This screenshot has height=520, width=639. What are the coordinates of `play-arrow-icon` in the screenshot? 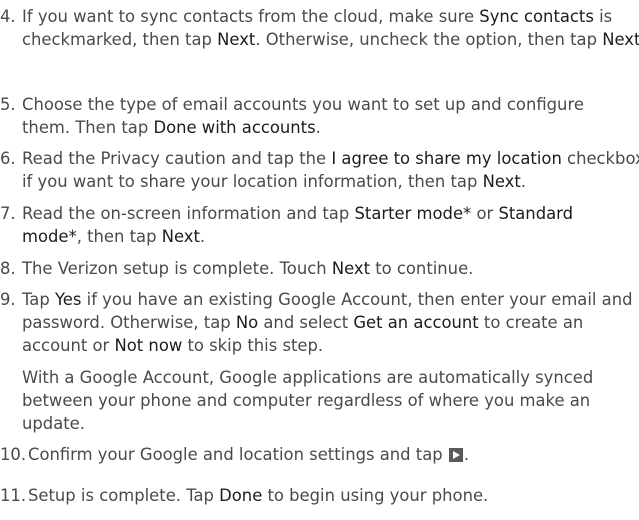 It's located at (455, 455).